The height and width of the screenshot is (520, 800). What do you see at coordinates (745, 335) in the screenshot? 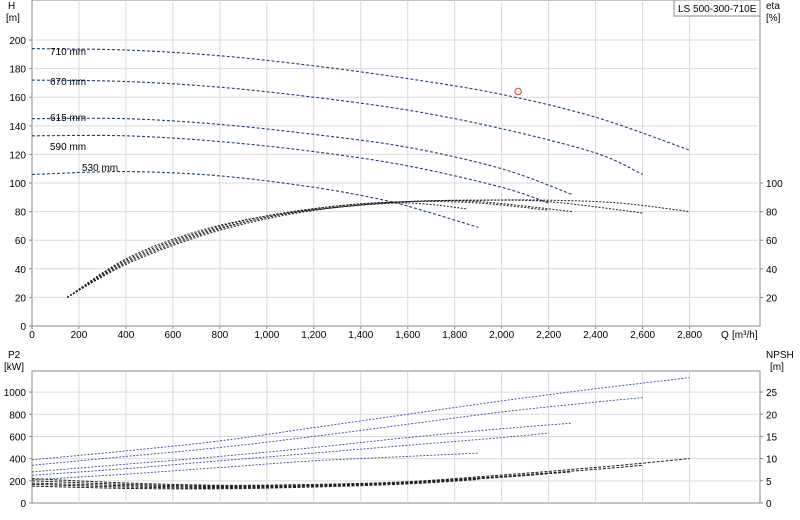
I see `x-axis-unit-q: [m³/h]` at bounding box center [745, 335].